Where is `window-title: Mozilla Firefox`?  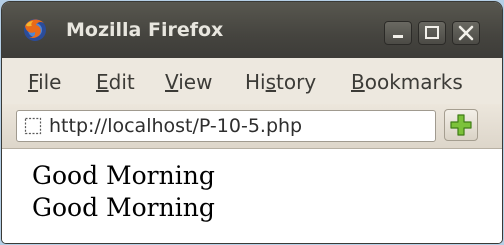 window-title: Mozilla Firefox is located at coordinates (145, 30).